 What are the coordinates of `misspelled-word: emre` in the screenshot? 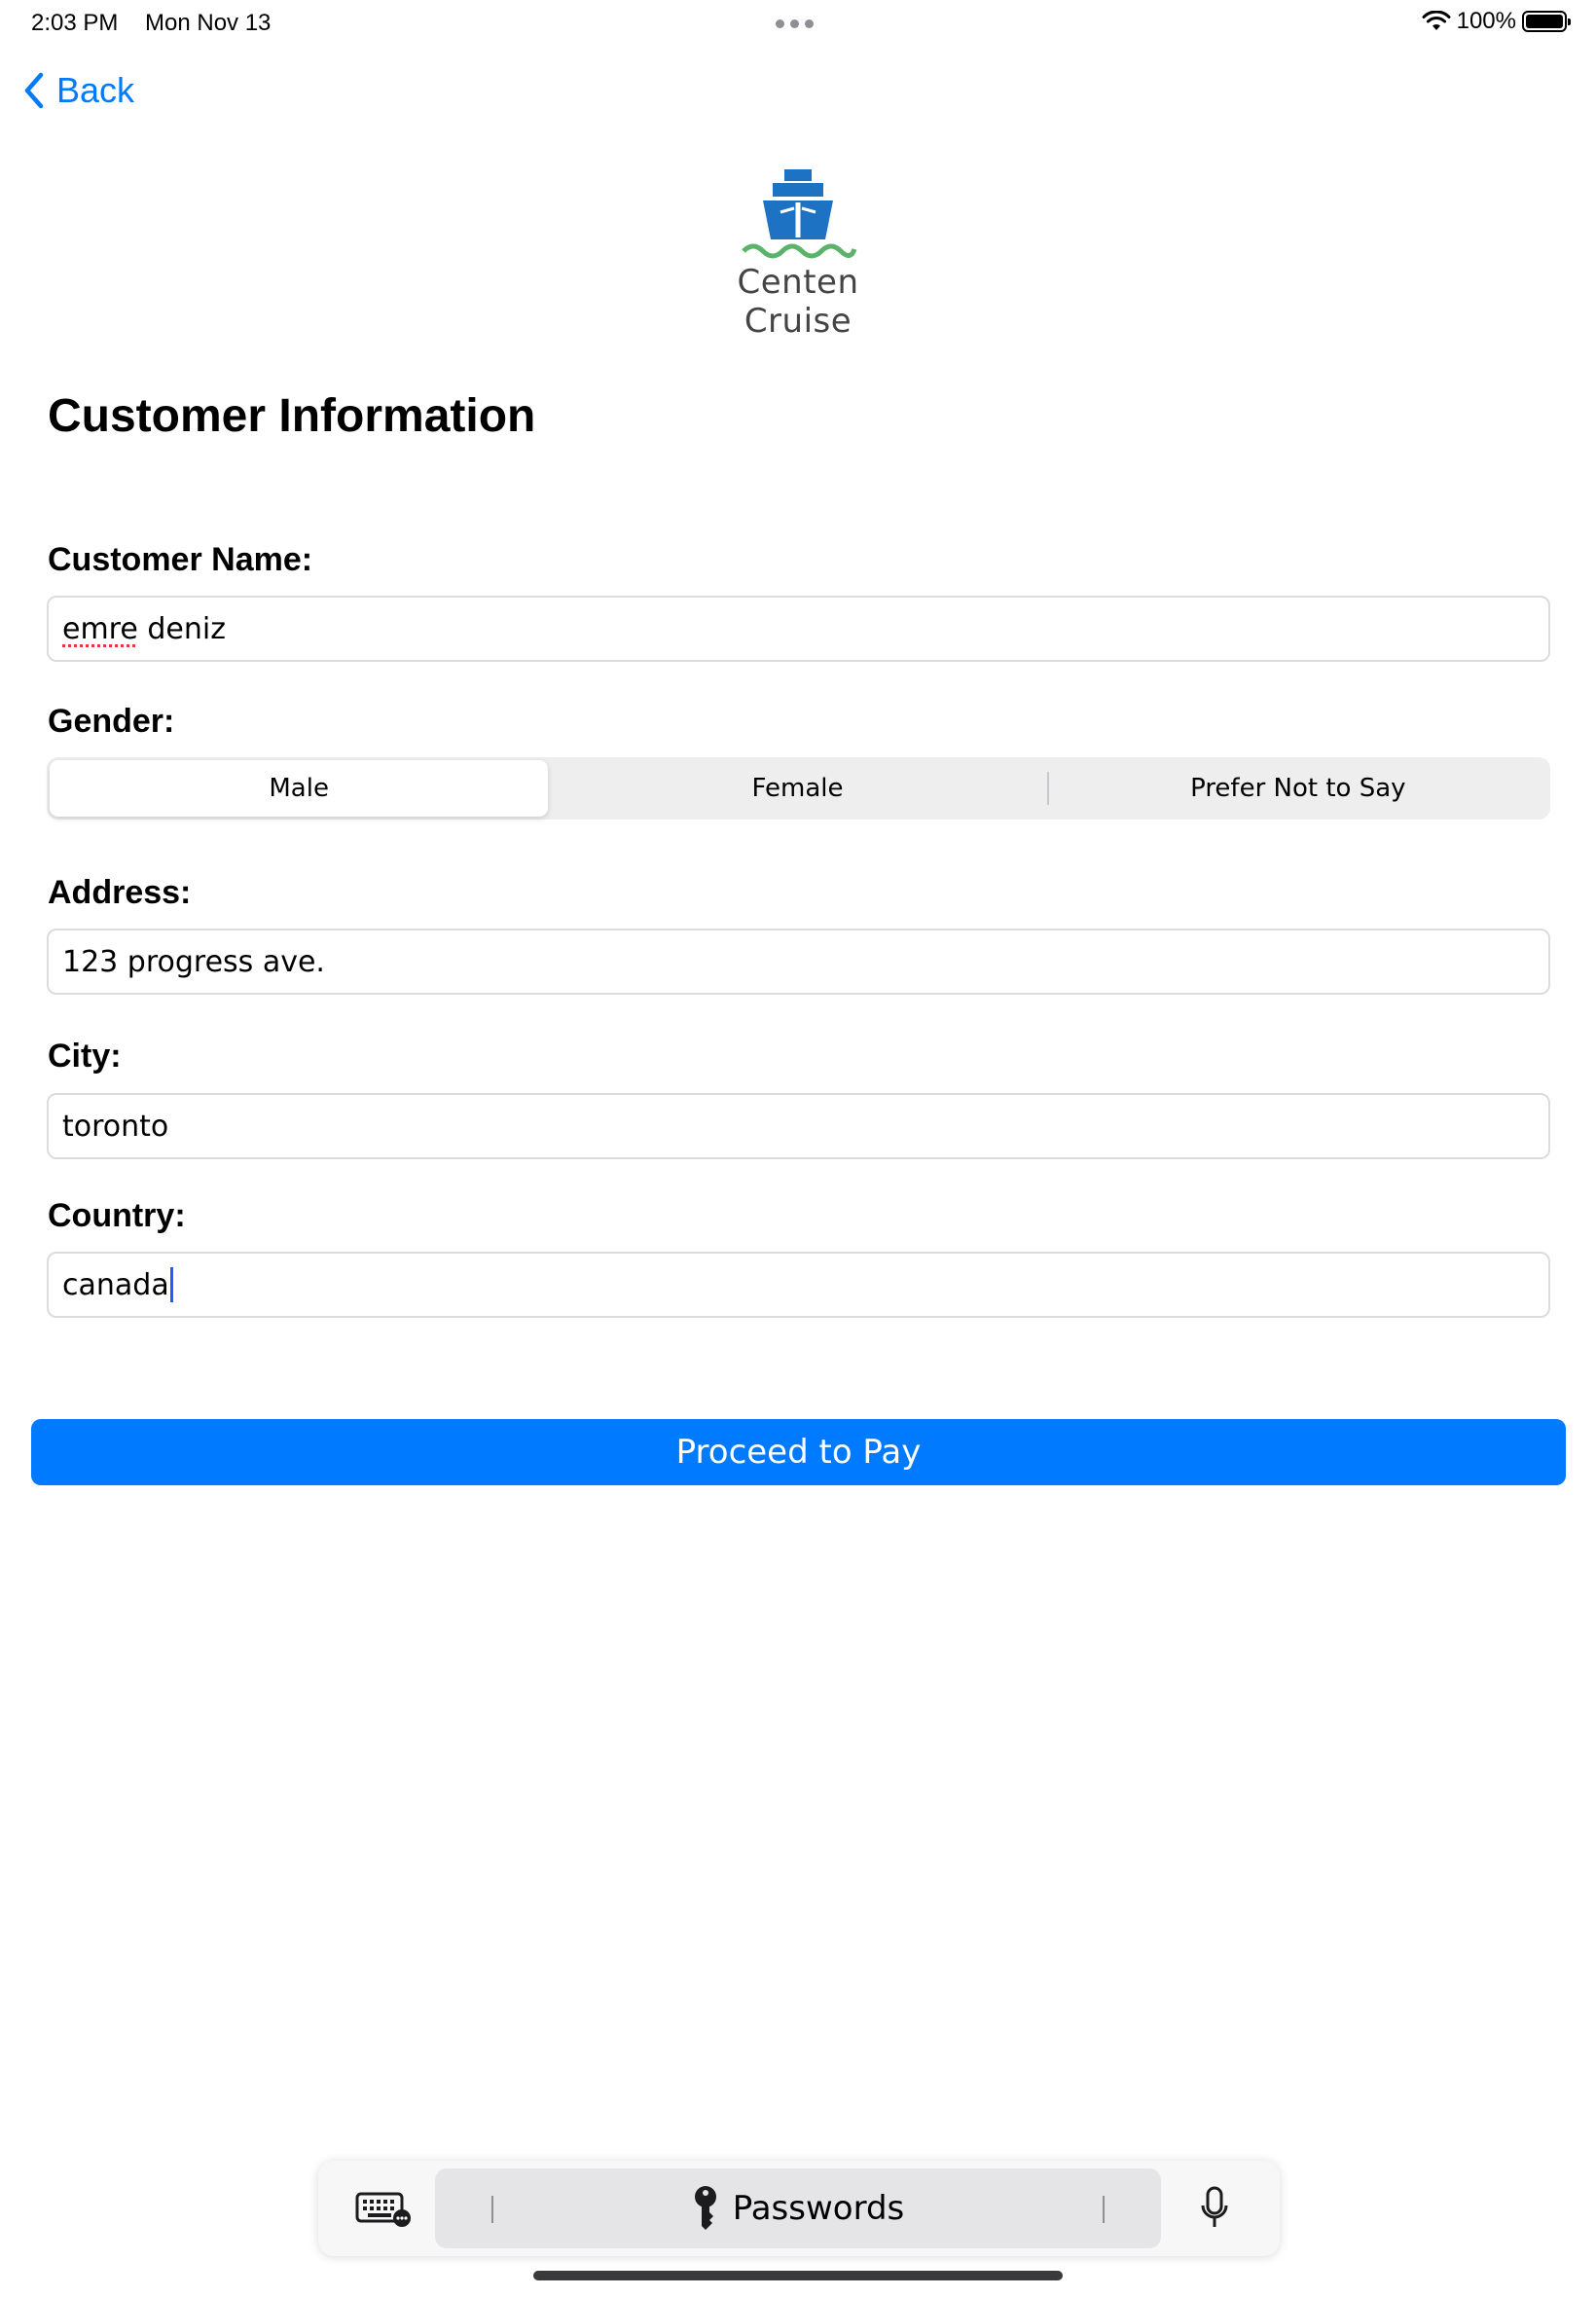 It's located at (100, 628).